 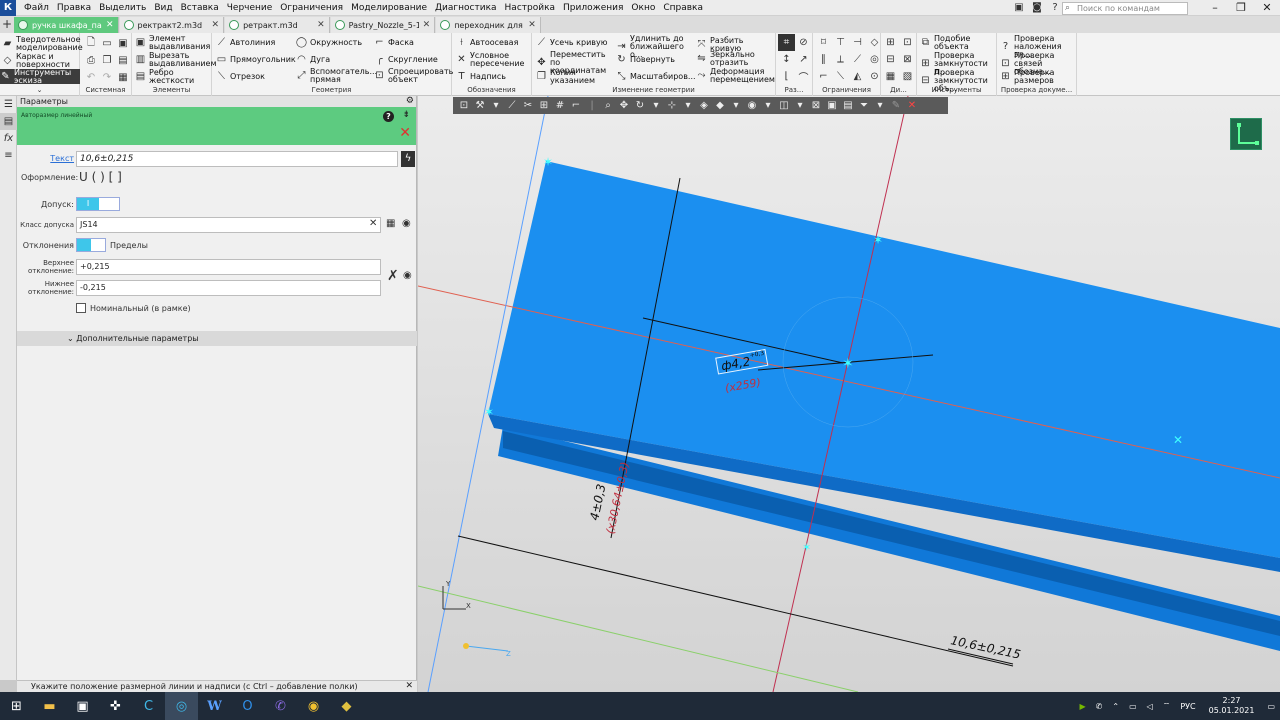 What do you see at coordinates (390, 223) in the screenshot?
I see `table-icon: ▦` at bounding box center [390, 223].